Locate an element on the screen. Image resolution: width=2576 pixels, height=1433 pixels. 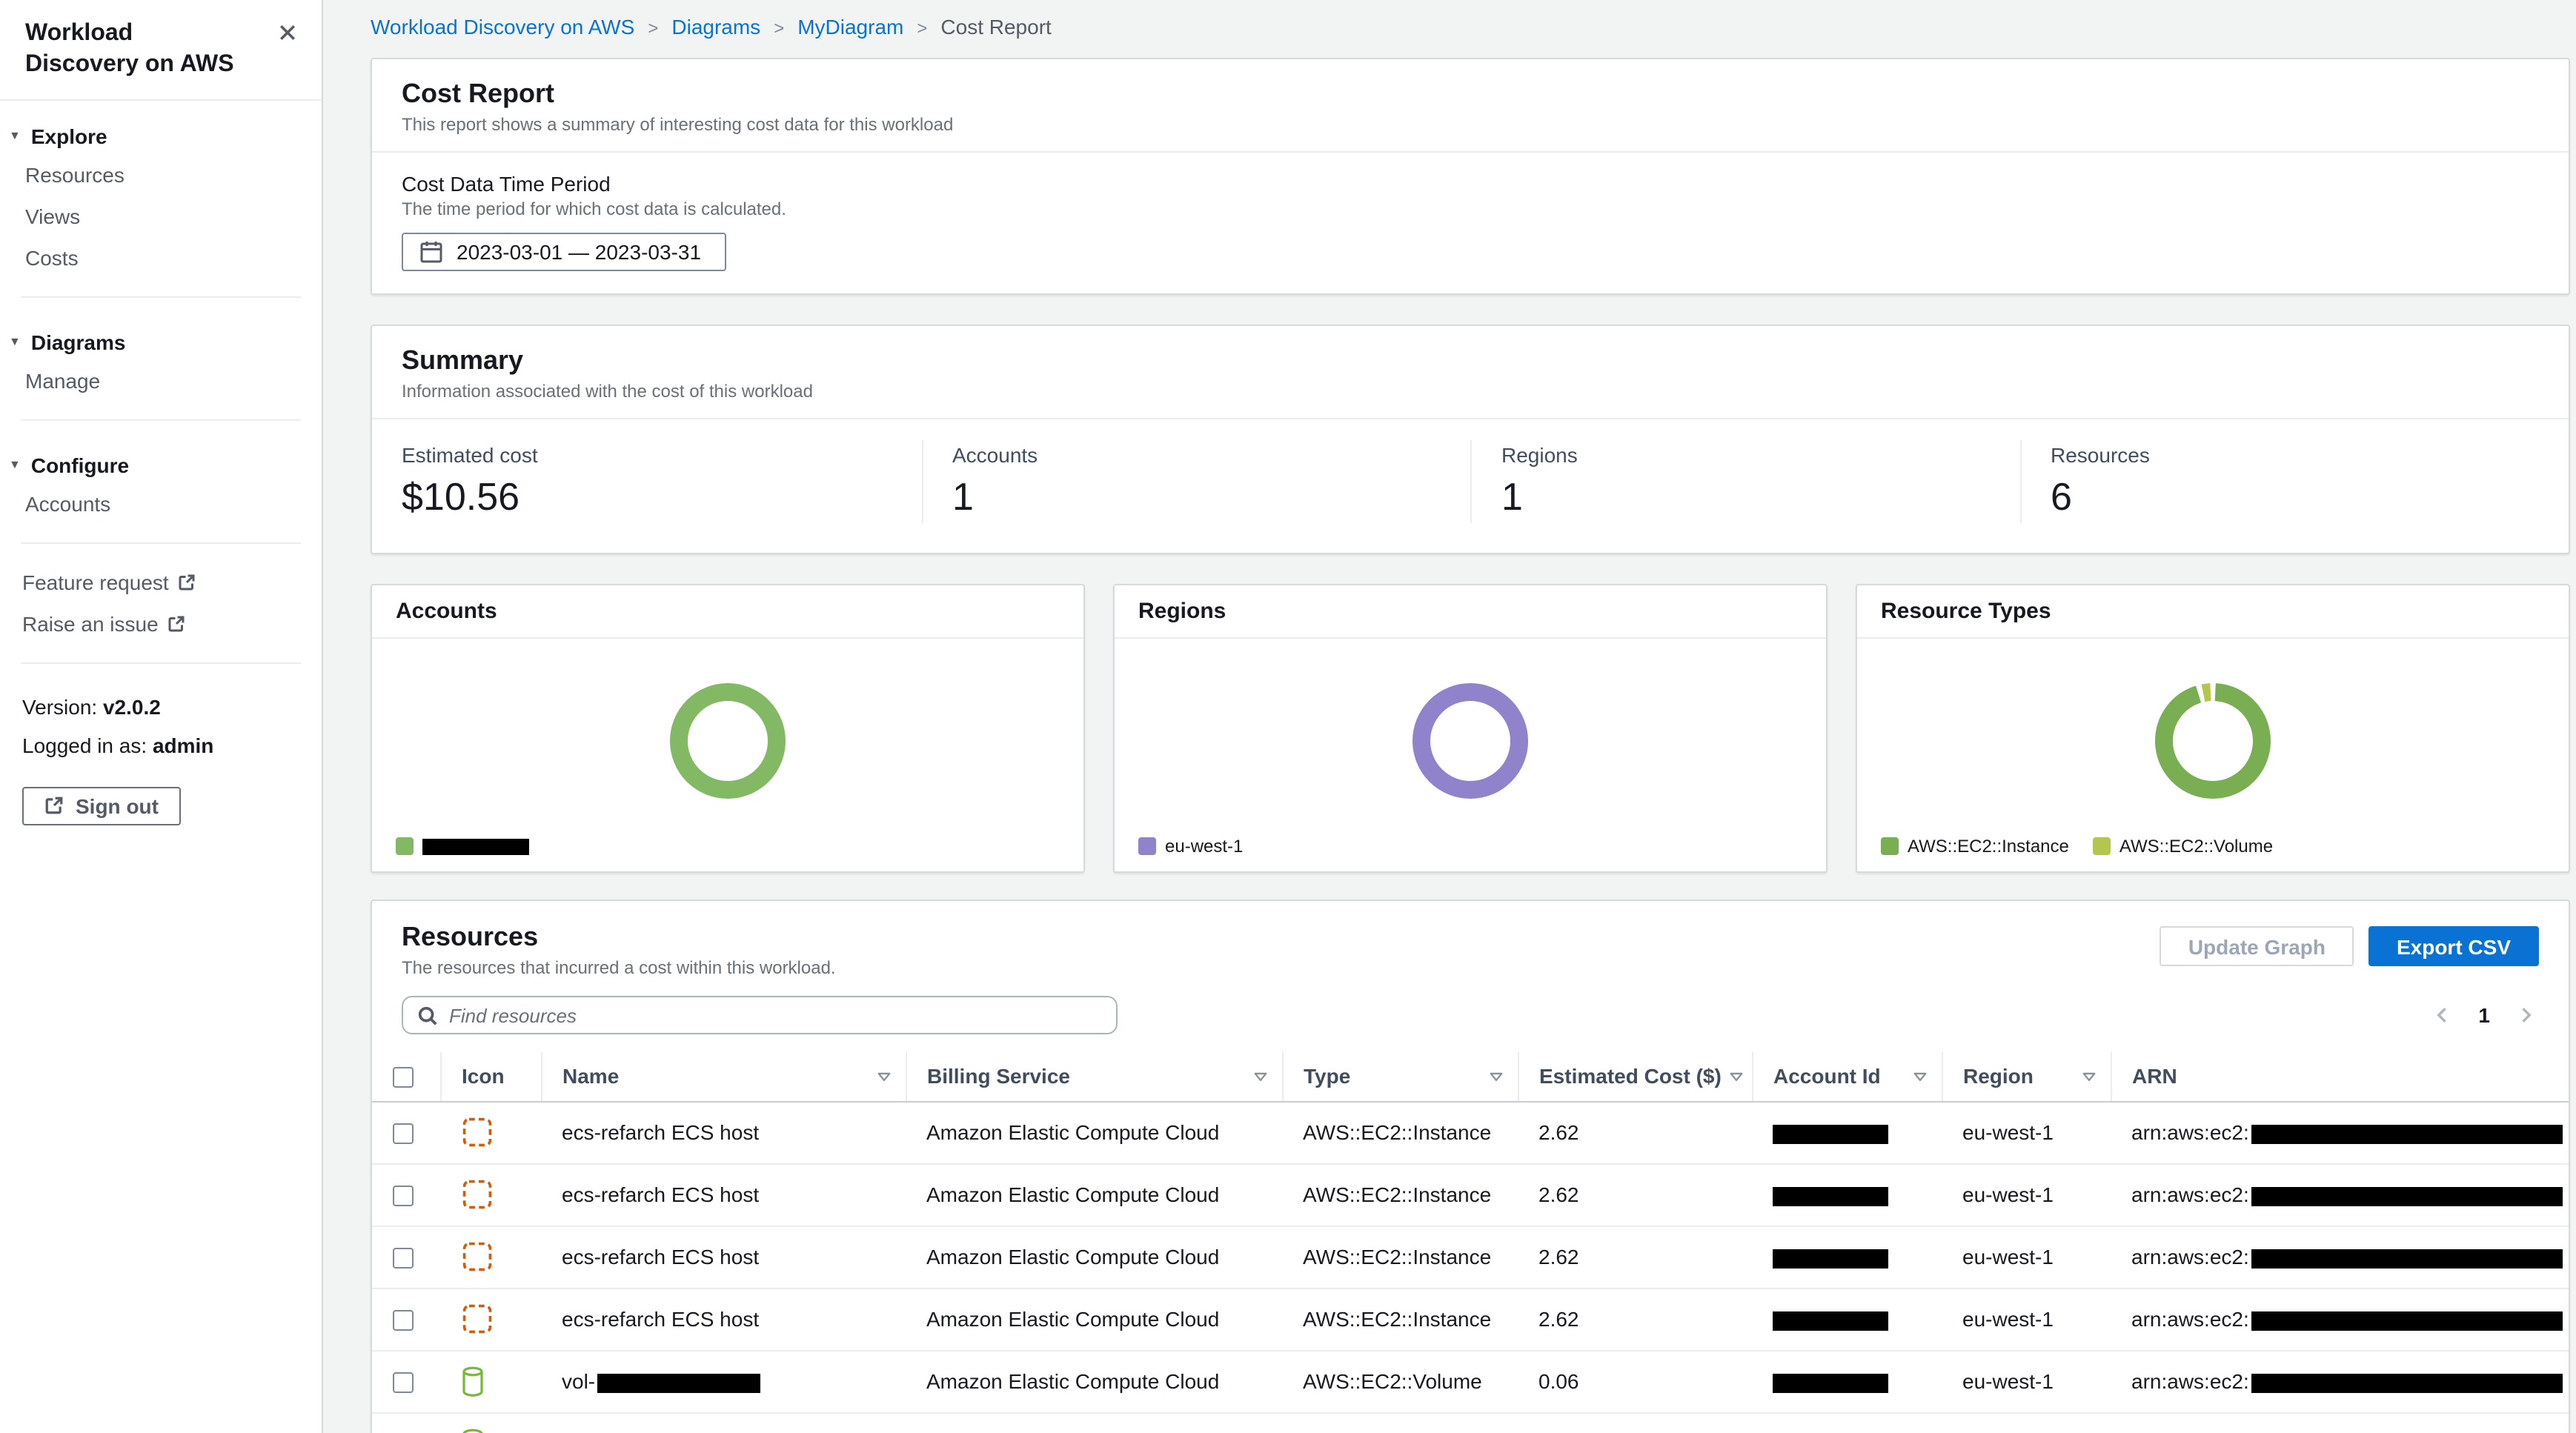
column-header-region: Region is located at coordinates (2026, 1077).